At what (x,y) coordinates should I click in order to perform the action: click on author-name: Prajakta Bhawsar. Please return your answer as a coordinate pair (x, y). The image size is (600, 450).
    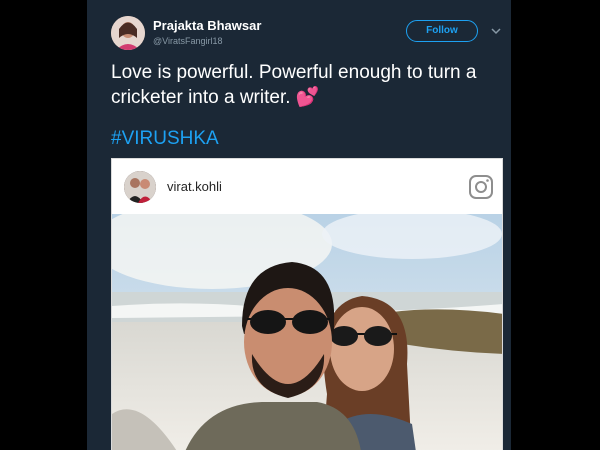
    Looking at the image, I should click on (207, 25).